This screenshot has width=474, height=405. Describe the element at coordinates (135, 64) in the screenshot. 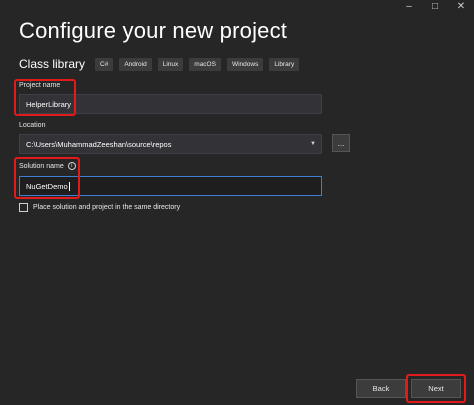

I see `tag-android: Android` at that location.